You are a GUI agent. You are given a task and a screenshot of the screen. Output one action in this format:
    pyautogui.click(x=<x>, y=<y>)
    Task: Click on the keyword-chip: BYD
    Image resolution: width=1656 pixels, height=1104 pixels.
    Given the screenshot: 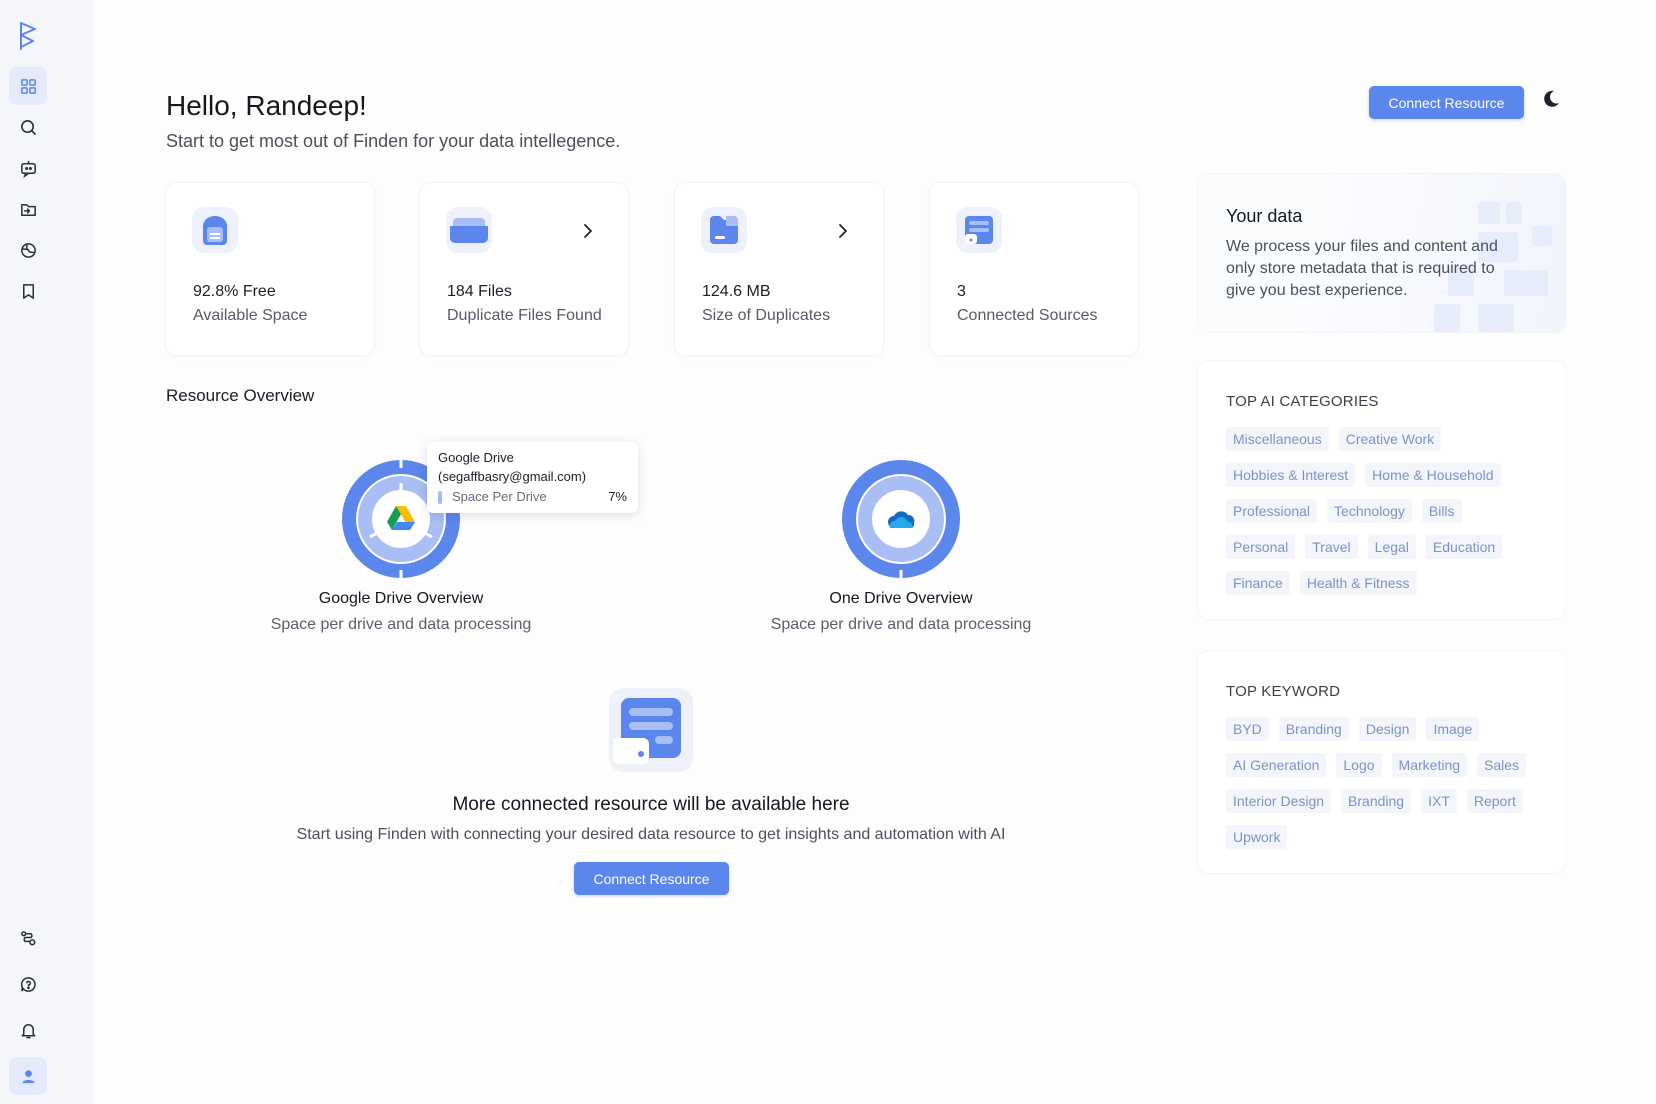 What is the action you would take?
    pyautogui.click(x=1247, y=729)
    